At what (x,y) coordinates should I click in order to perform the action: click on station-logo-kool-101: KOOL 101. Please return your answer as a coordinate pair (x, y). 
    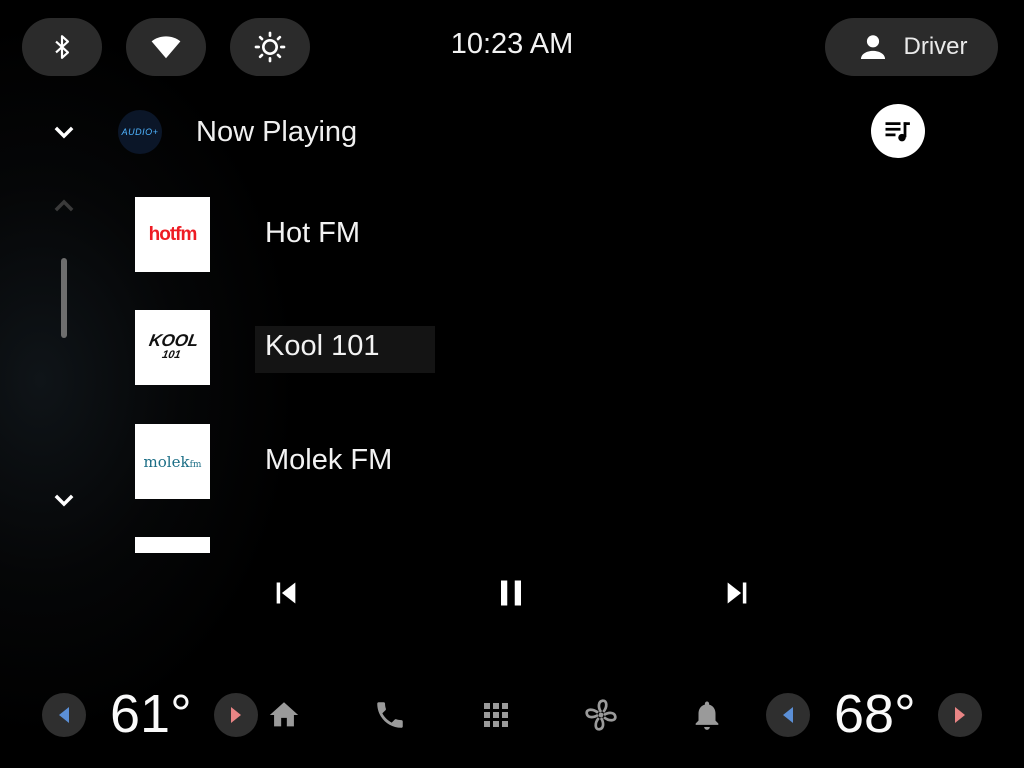
    Looking at the image, I should click on (172, 347).